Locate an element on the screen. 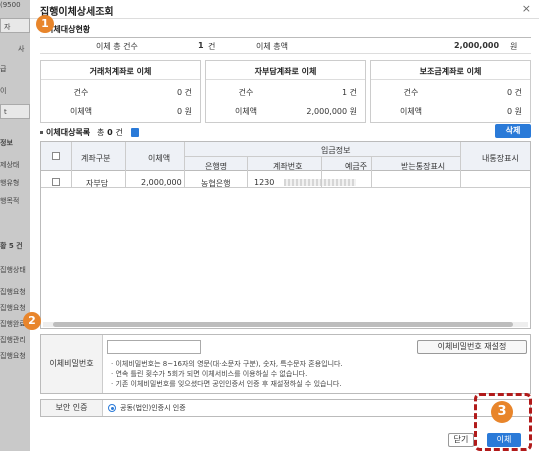  bg-text: (9500 is located at coordinates (10, 5).